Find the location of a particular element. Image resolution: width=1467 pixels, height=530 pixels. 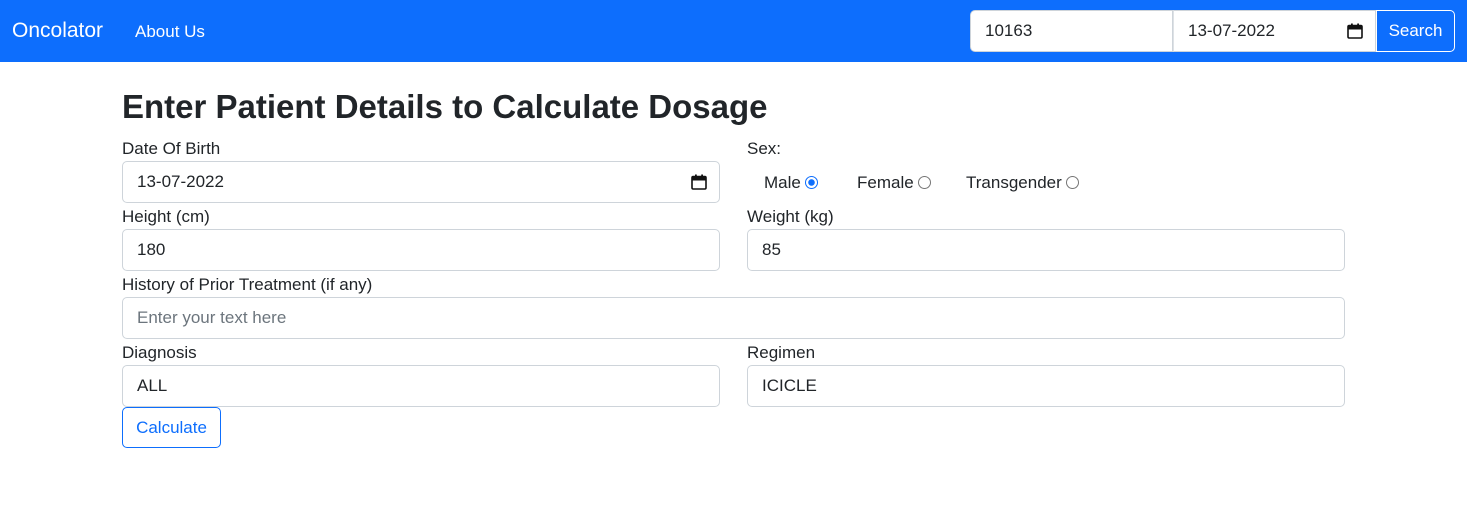

navbar-search-form: 10163 13-07-2022 Search is located at coordinates (1212, 31).